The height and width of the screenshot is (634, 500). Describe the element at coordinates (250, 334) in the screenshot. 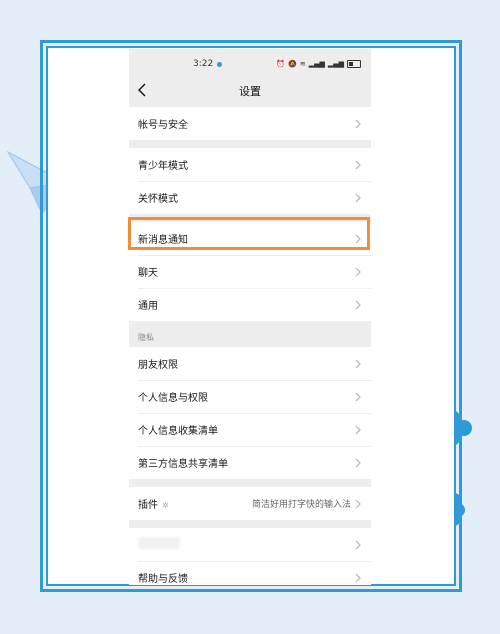

I see `privacy-section-header: 隐私` at that location.